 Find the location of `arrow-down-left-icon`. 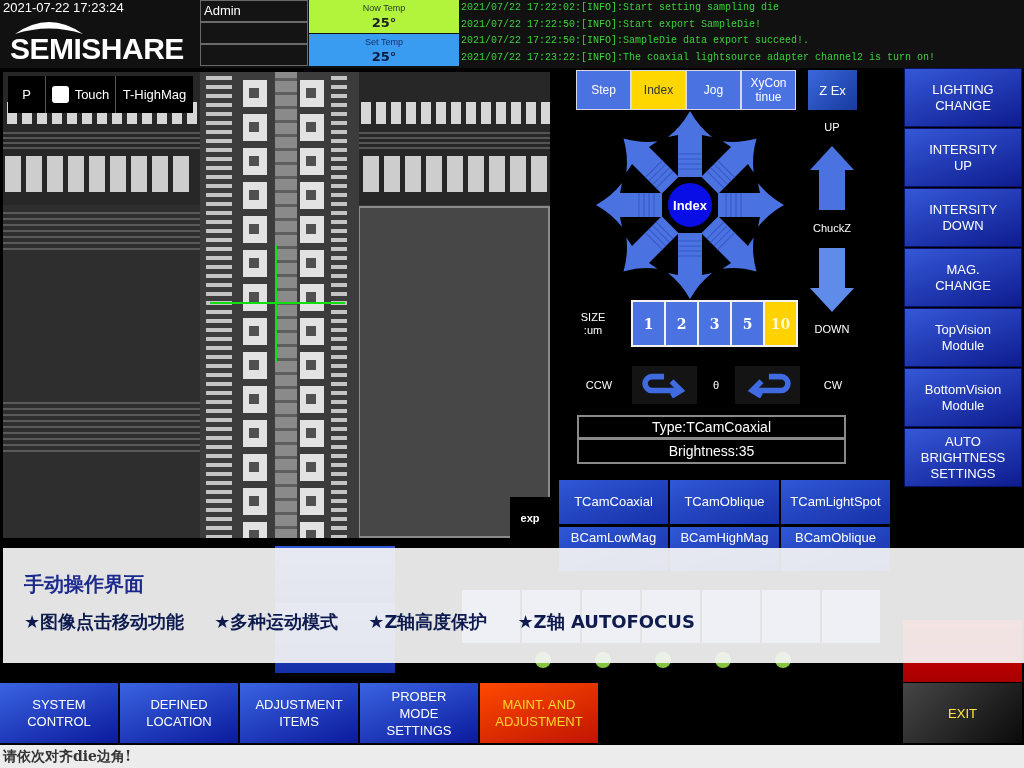

arrow-down-left-icon is located at coordinates (651, 244).